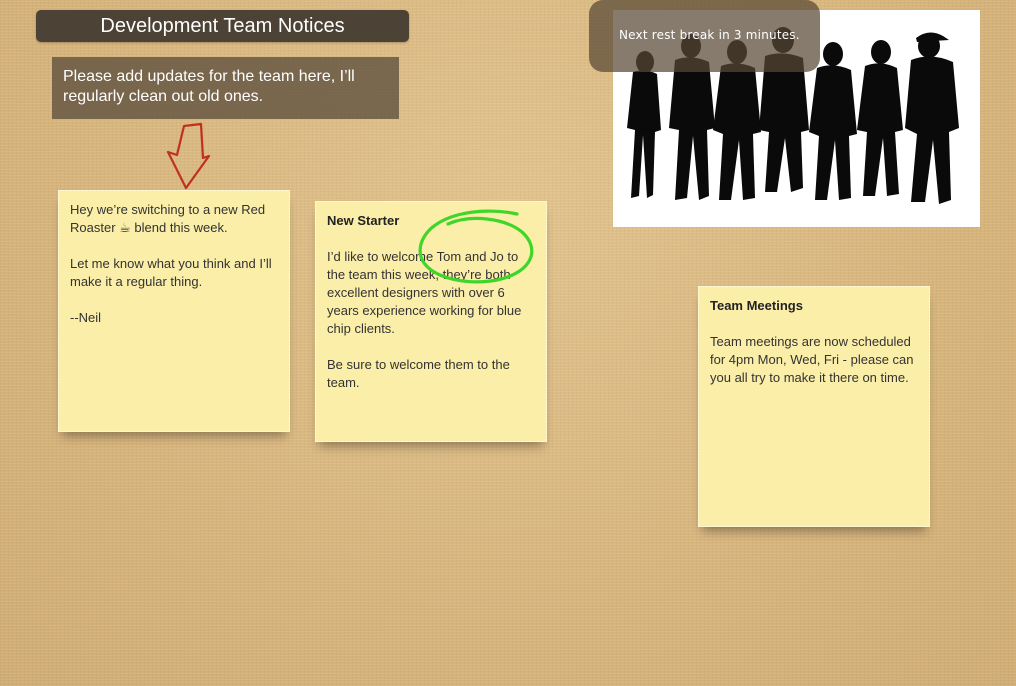  I want to click on note-heading: New Starter, so click(363, 220).